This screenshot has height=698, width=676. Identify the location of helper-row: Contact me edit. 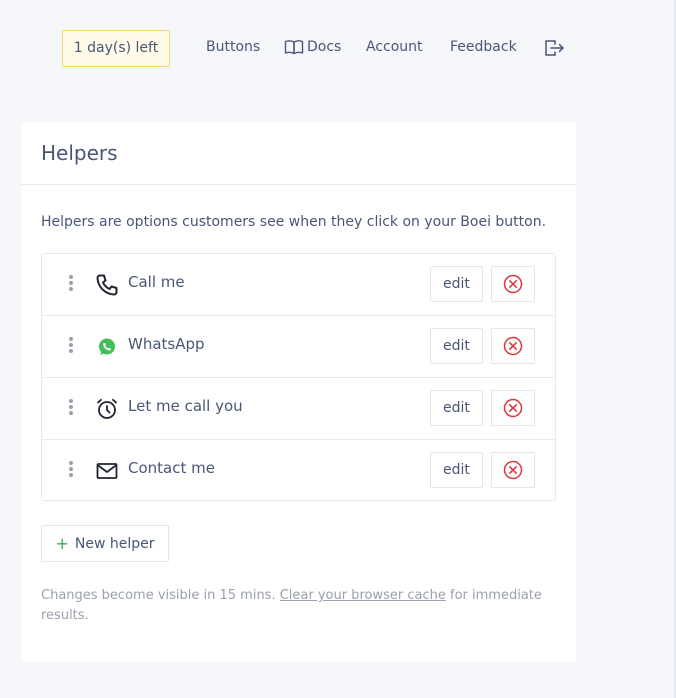
(298, 471).